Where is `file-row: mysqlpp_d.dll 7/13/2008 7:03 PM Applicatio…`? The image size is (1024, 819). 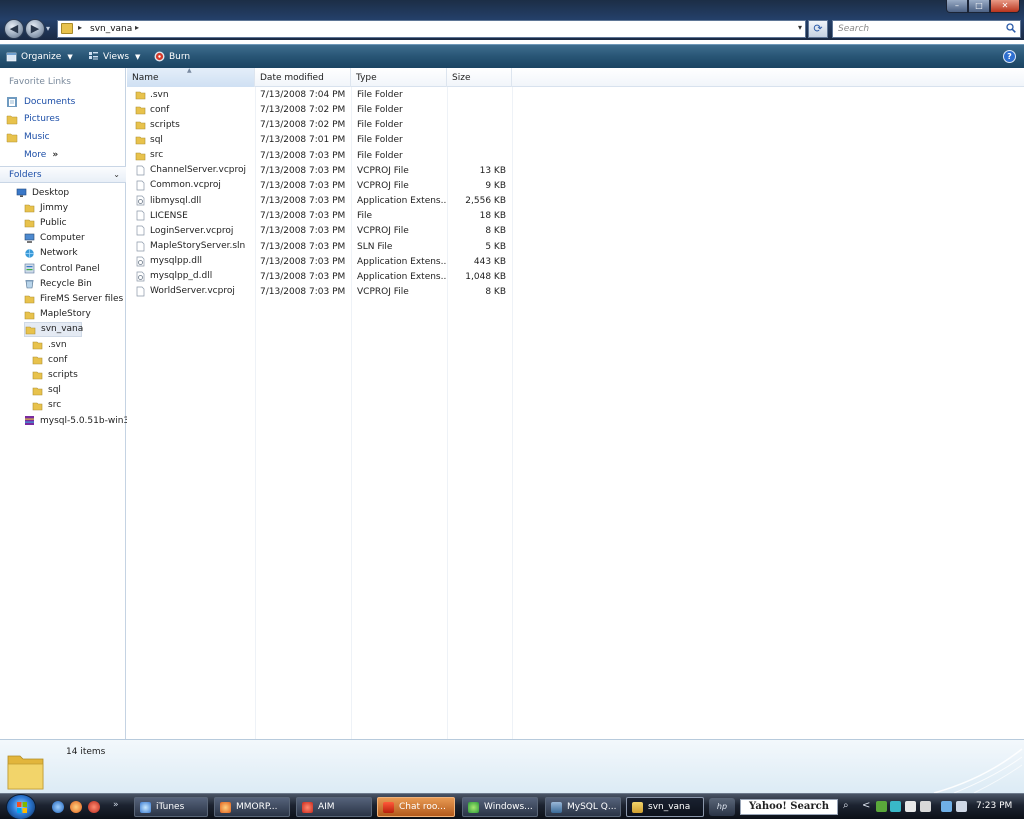
file-row: mysqlpp_d.dll 7/13/2008 7:03 PM Applicatio… is located at coordinates (319, 277).